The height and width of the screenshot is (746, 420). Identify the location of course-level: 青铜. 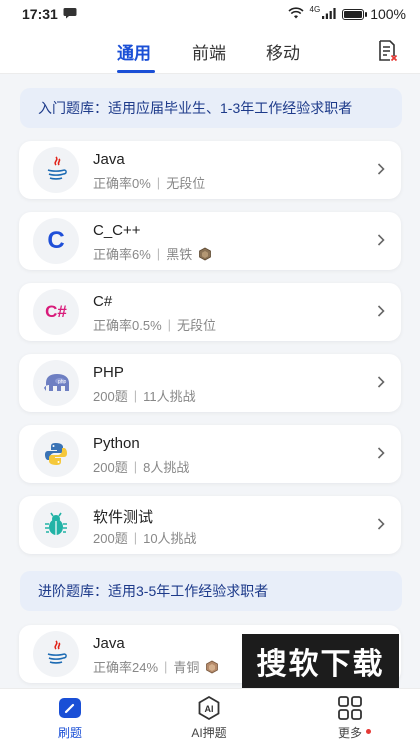
(186, 667).